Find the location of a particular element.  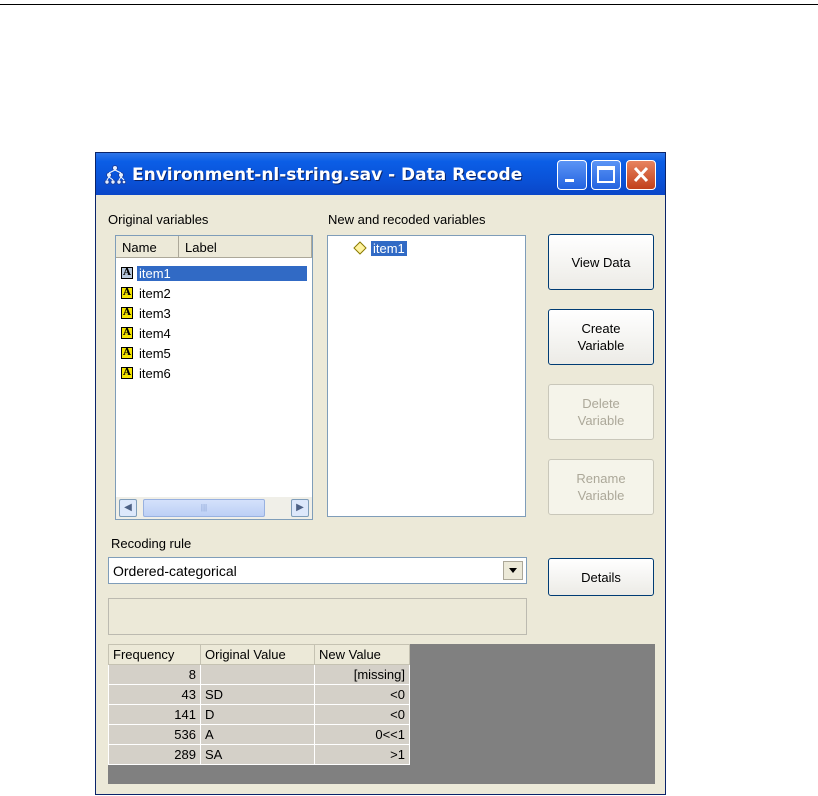

table-row: 43 SD <0 is located at coordinates (259, 694).